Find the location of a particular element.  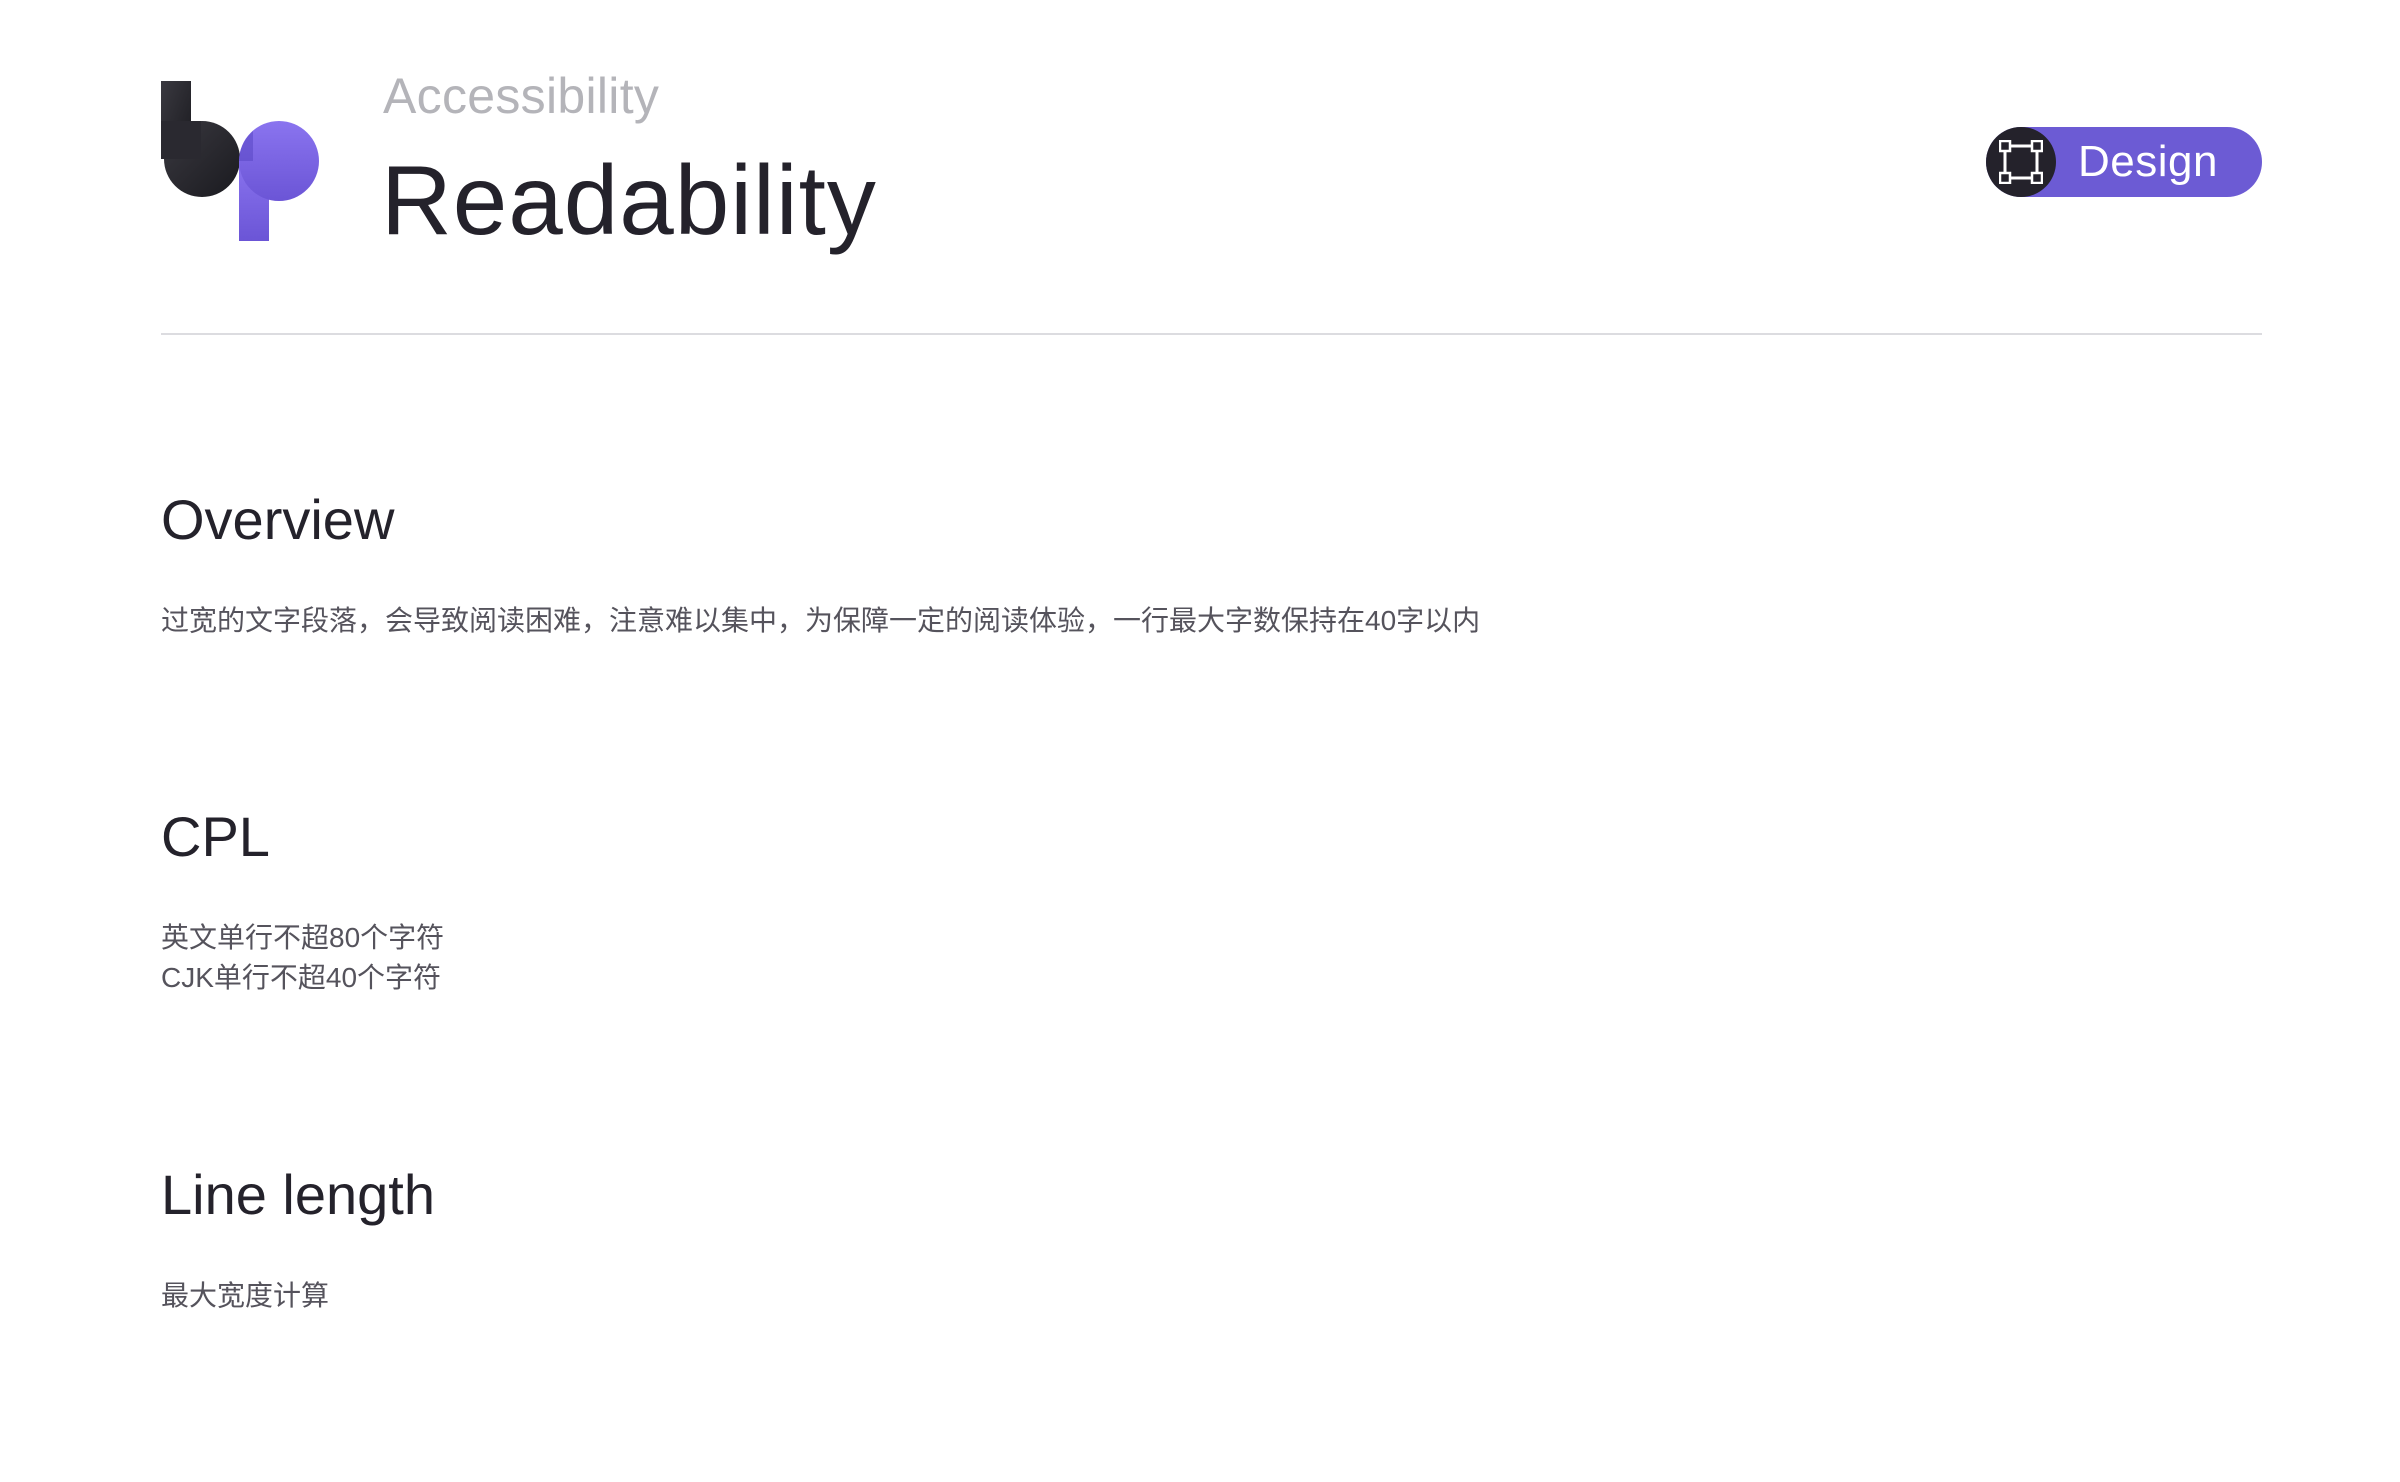

brand-logo is located at coordinates (241, 161).